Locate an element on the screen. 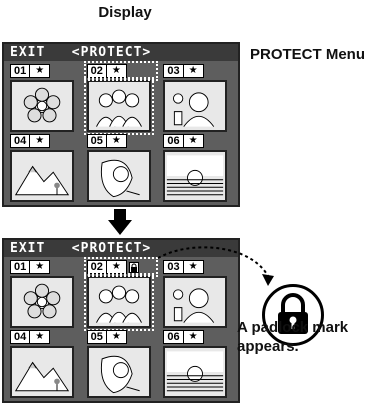 This screenshot has height=405, width=382. thumbnail-cell: 03 ★ is located at coordinates (197, 98).